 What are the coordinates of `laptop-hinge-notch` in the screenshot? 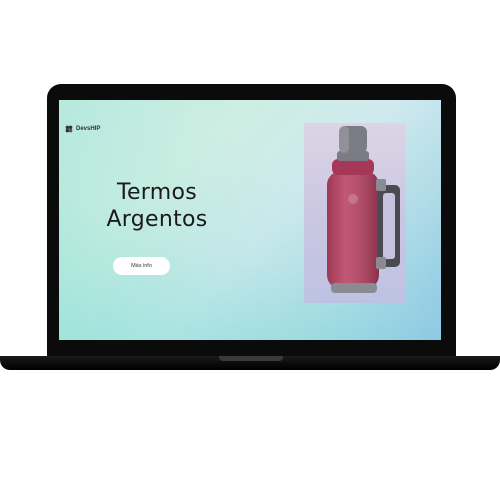 It's located at (251, 358).